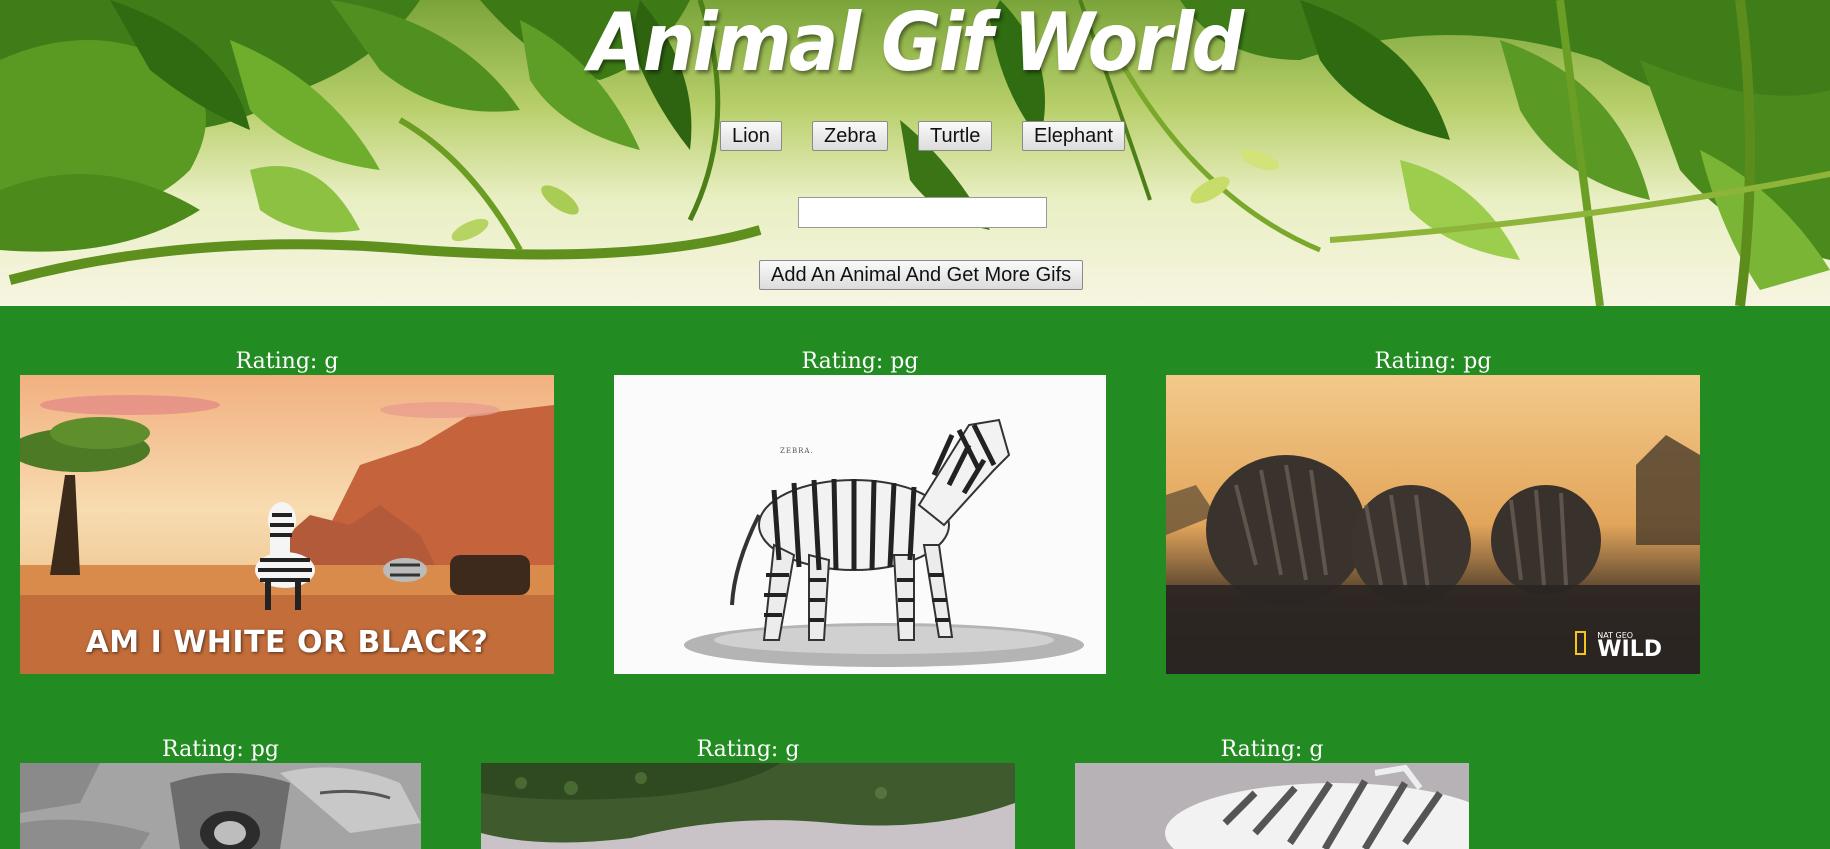  I want to click on animal-search-input, so click(922, 212).